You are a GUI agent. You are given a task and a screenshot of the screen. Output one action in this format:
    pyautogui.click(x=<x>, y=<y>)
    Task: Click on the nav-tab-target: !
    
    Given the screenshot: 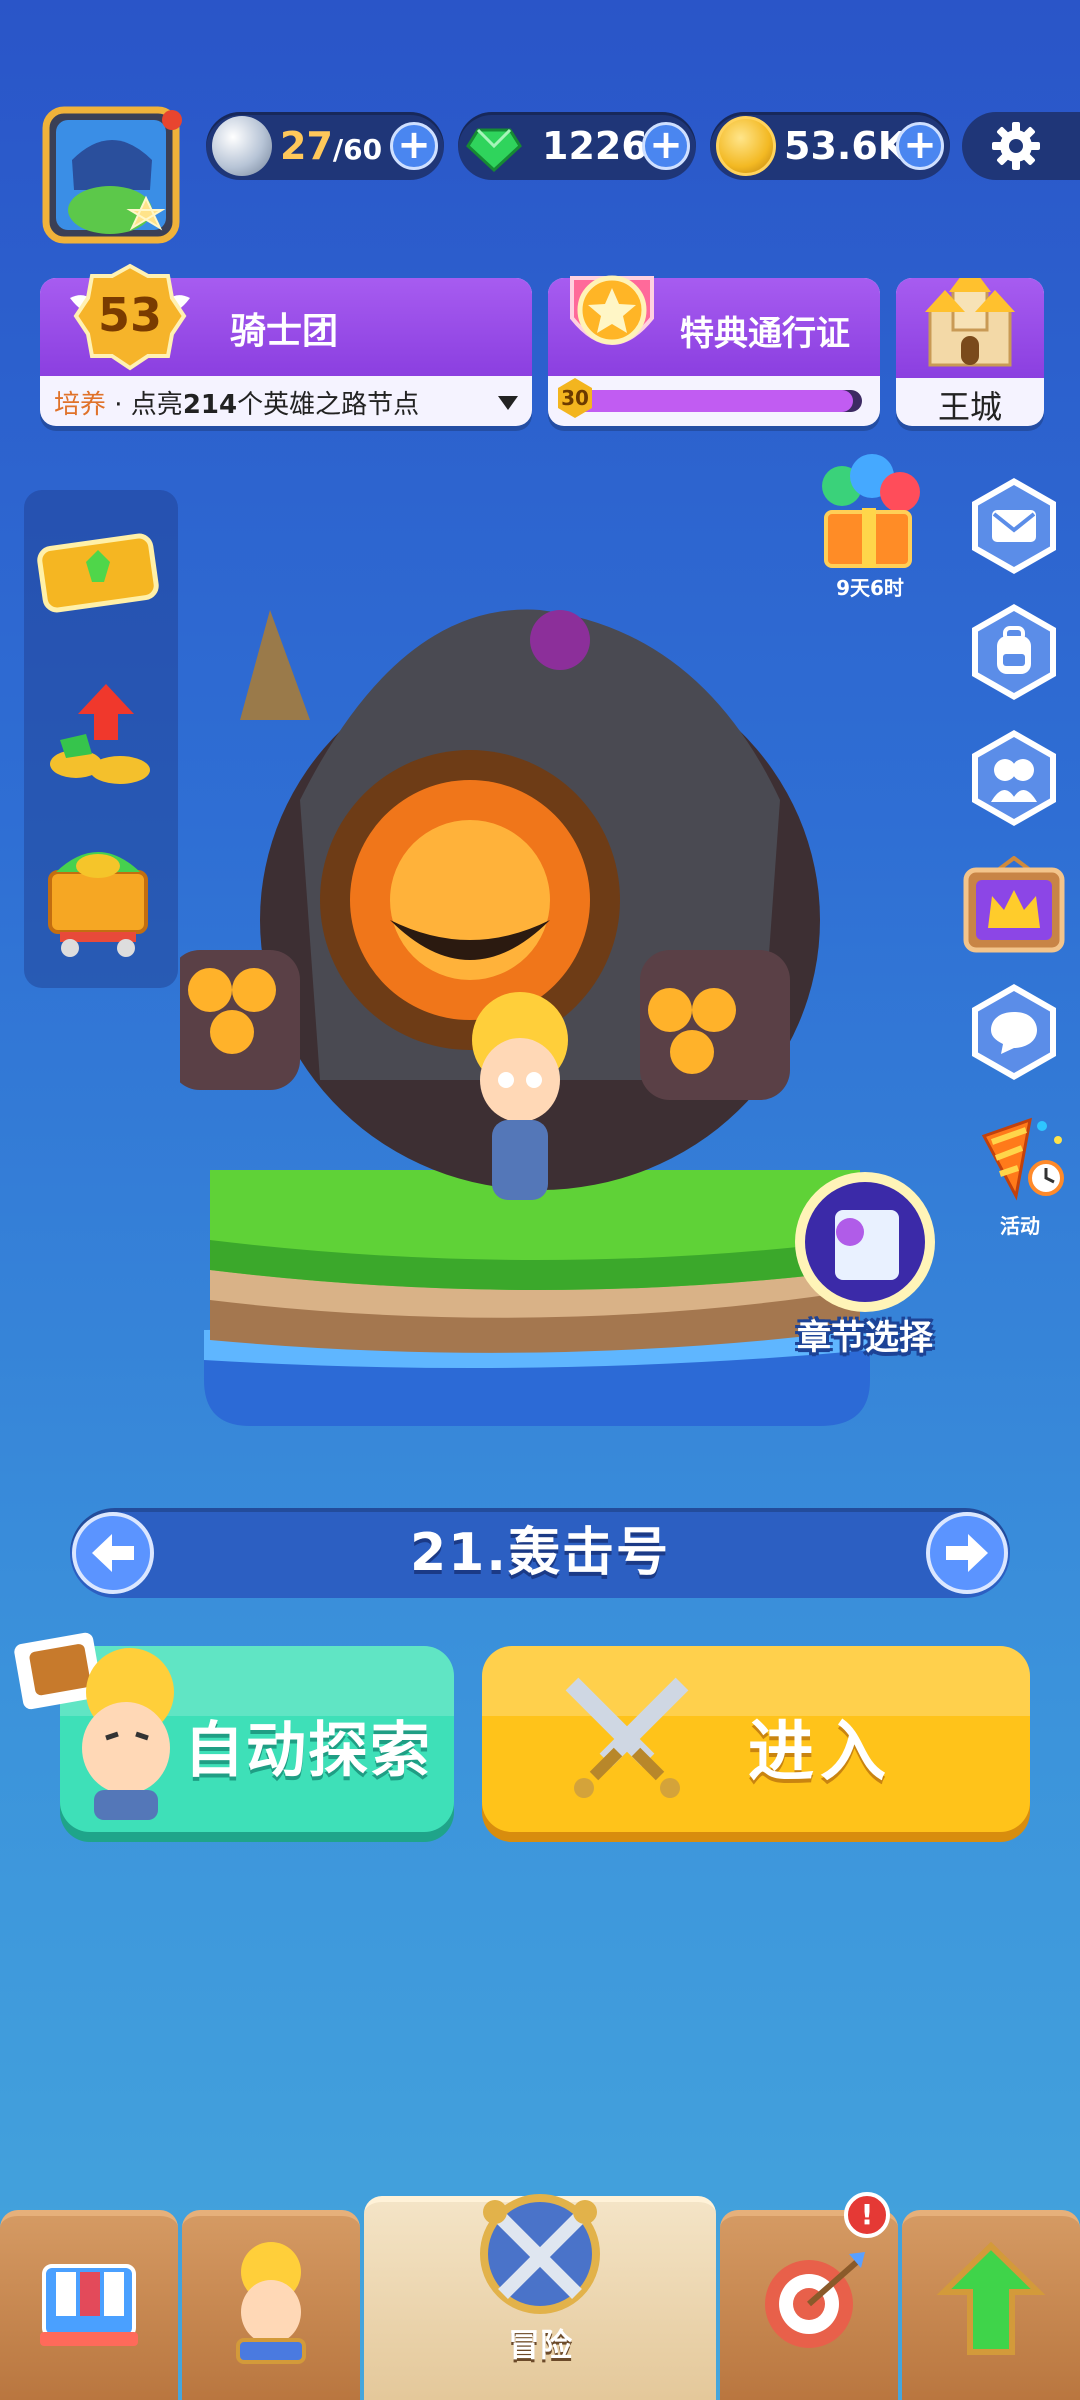 What is the action you would take?
    pyautogui.click(x=809, y=2296)
    